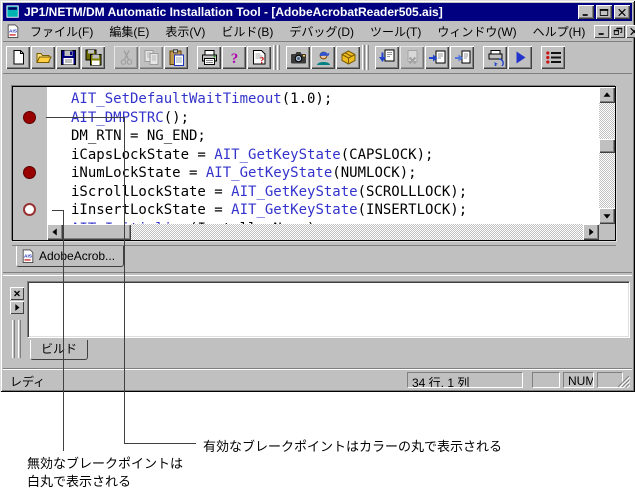 This screenshot has width=635, height=501. I want to click on context-help-button: ?, so click(259, 57).